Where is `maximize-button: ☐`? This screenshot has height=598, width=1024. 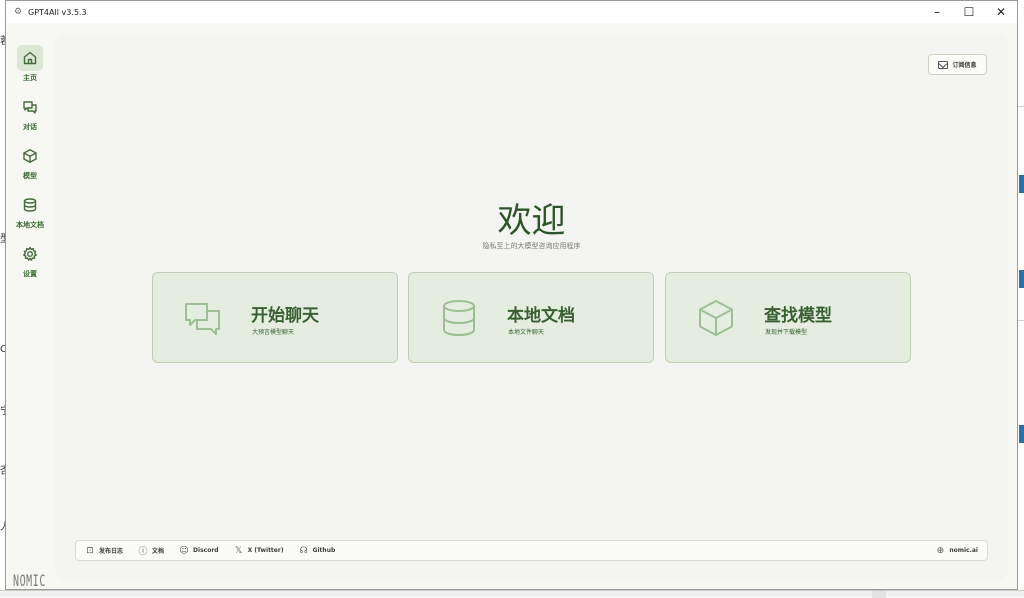
maximize-button: ☐ is located at coordinates (969, 12).